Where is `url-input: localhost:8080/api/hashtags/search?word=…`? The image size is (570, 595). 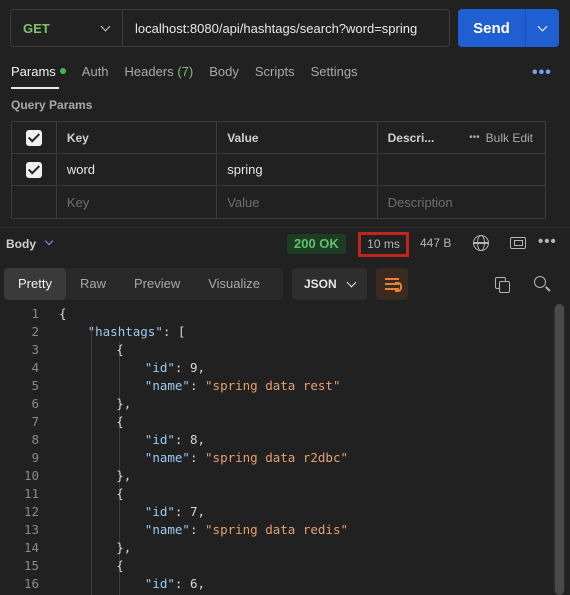 url-input: localhost:8080/api/hashtags/search?word=… is located at coordinates (270, 28).